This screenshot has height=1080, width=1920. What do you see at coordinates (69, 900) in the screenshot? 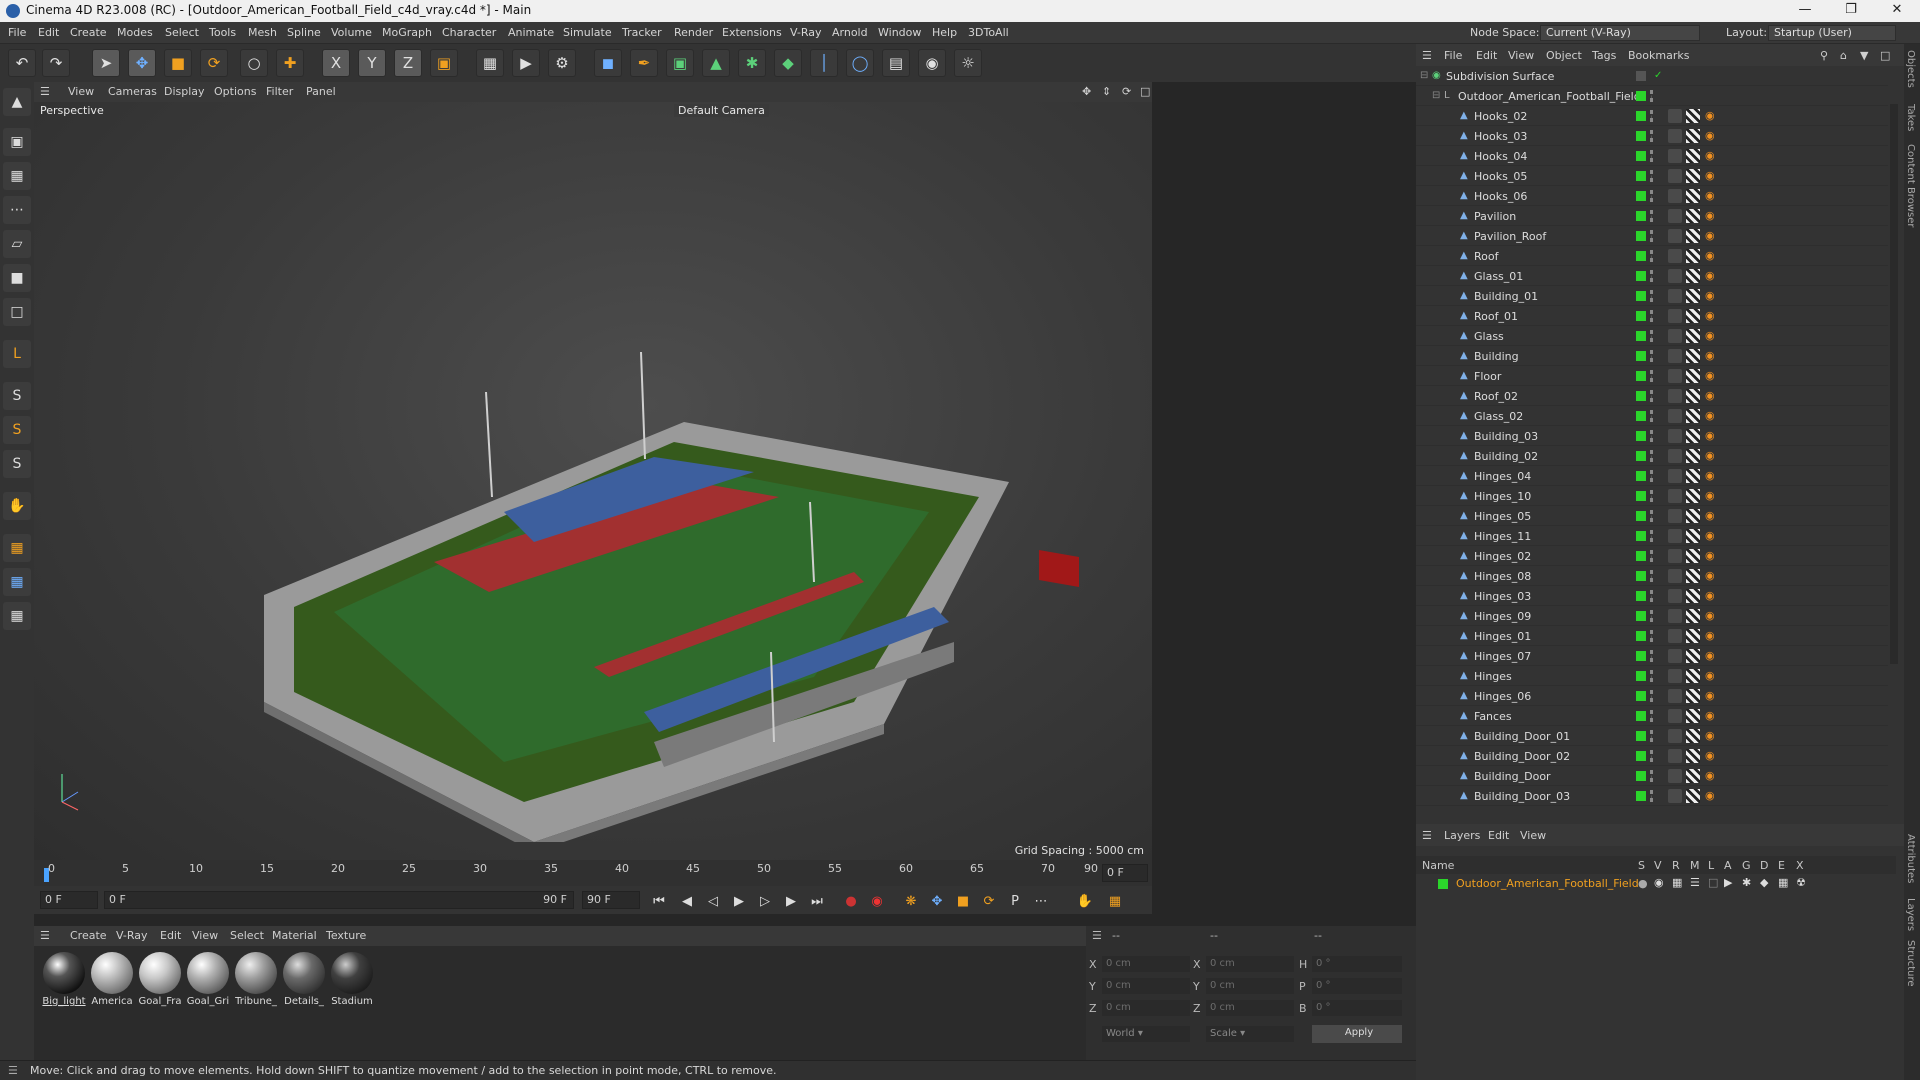
I see `start-frame-field: 0 F` at bounding box center [69, 900].